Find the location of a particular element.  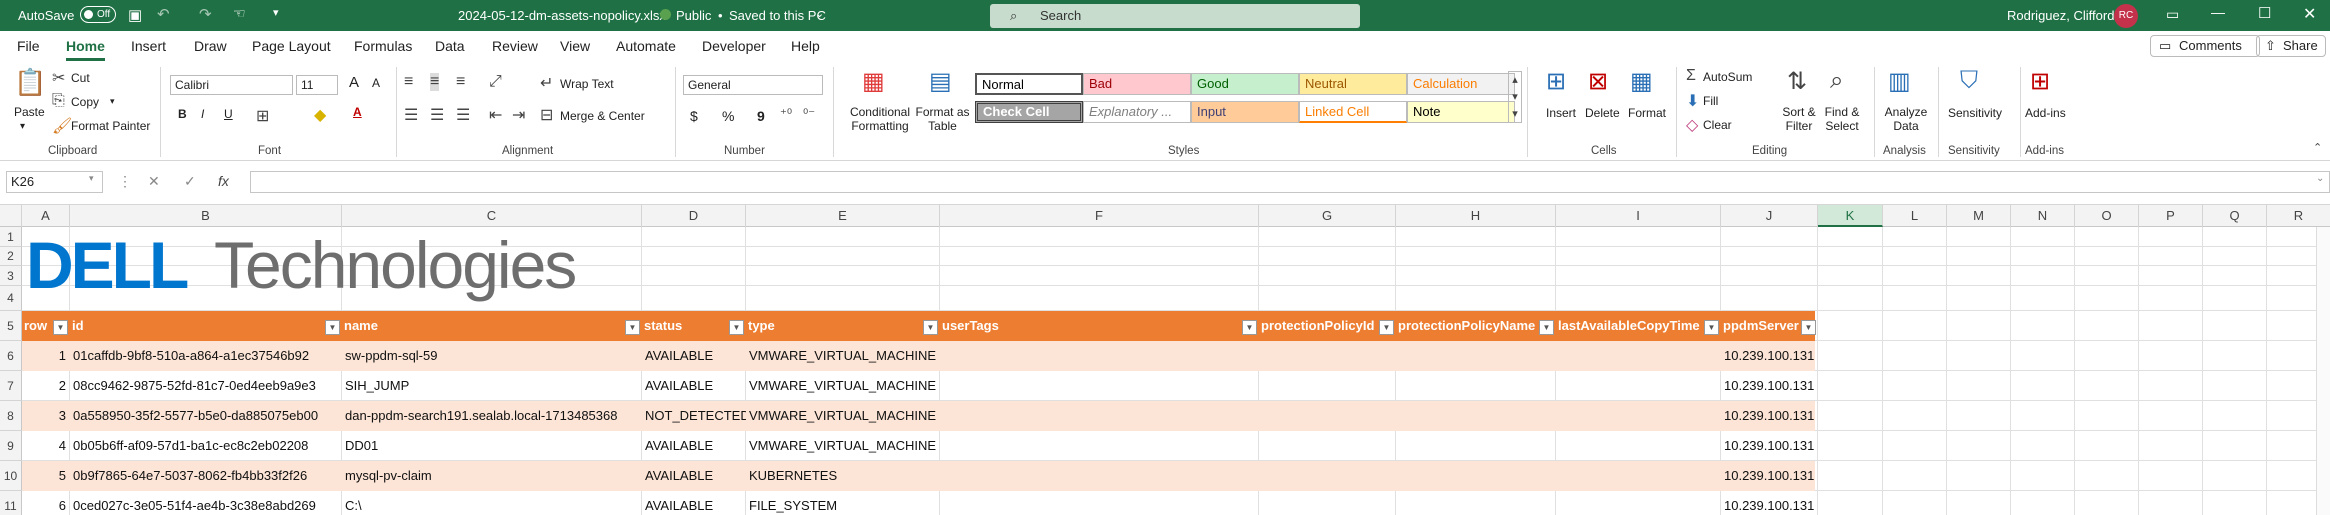

comments-button: ▭ Comments is located at coordinates (2205, 46).